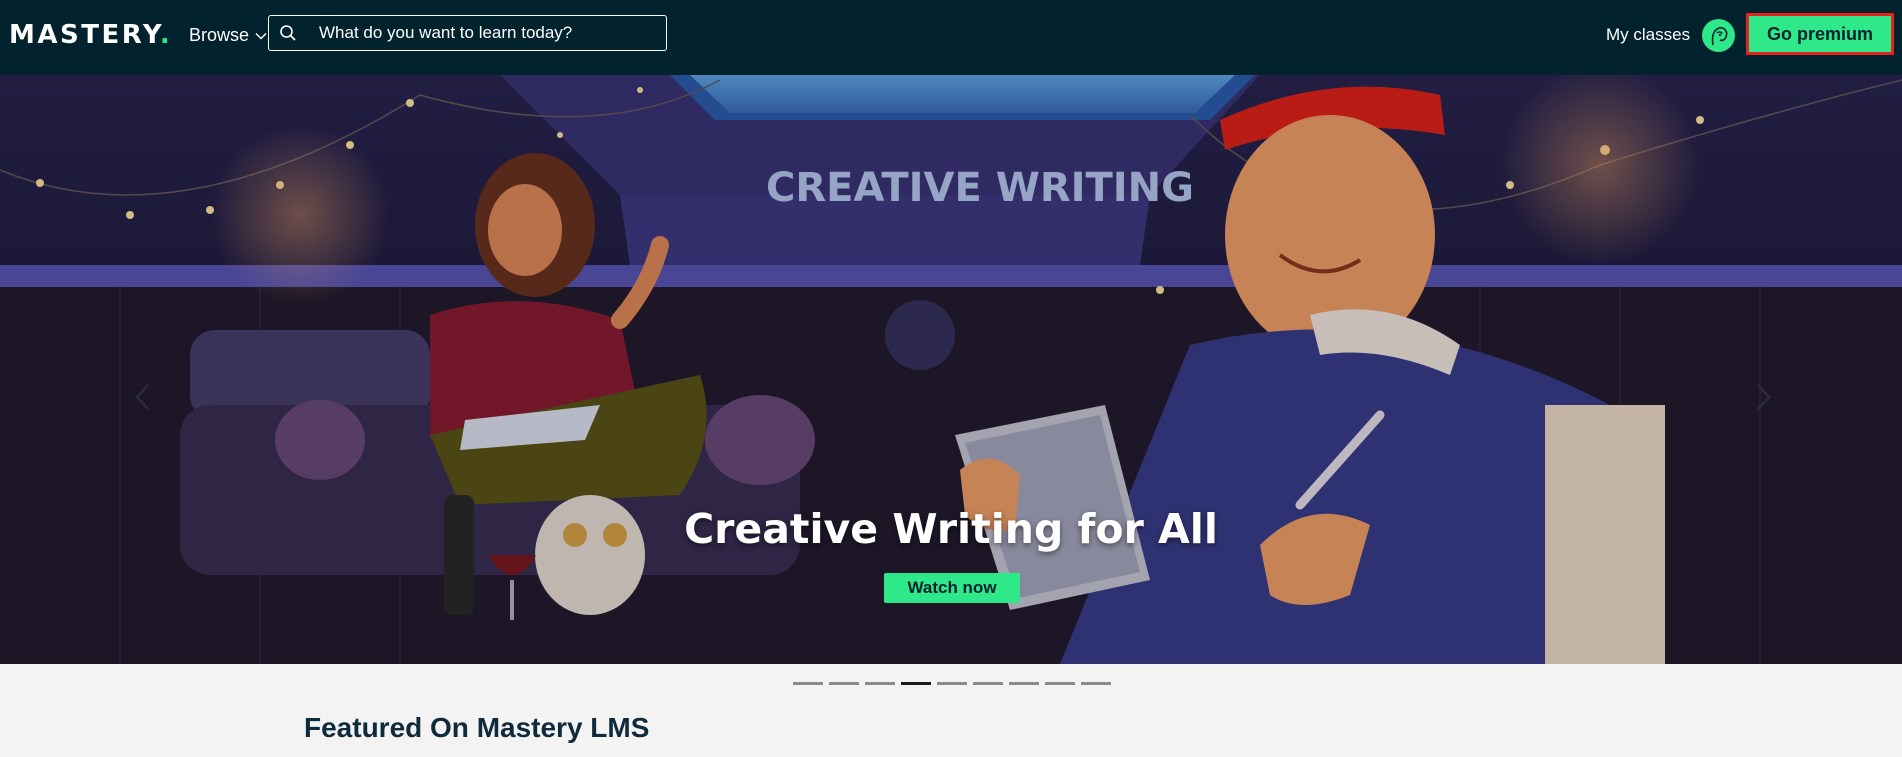 Image resolution: width=1902 pixels, height=757 pixels. I want to click on mastery-logo: MASTERY., so click(90, 35).